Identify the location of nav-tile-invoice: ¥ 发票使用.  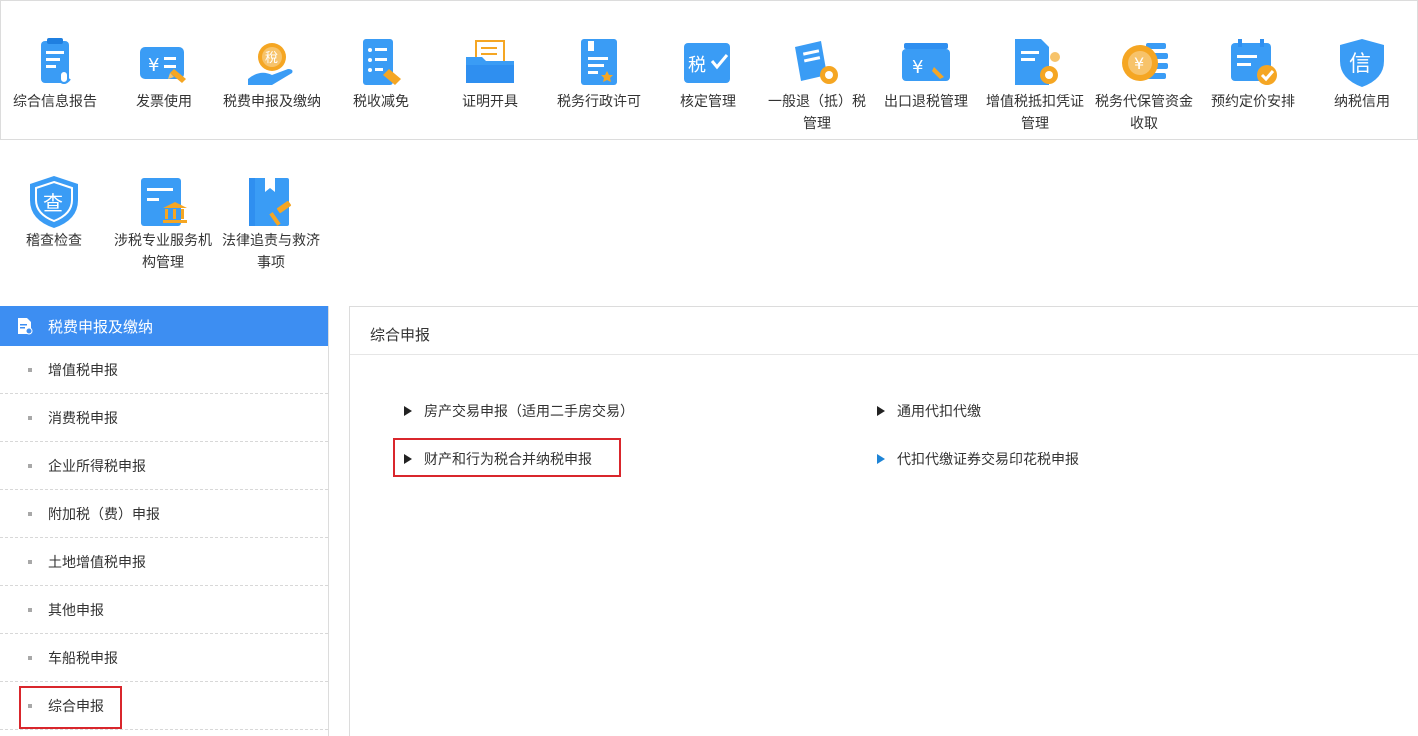
(164, 74).